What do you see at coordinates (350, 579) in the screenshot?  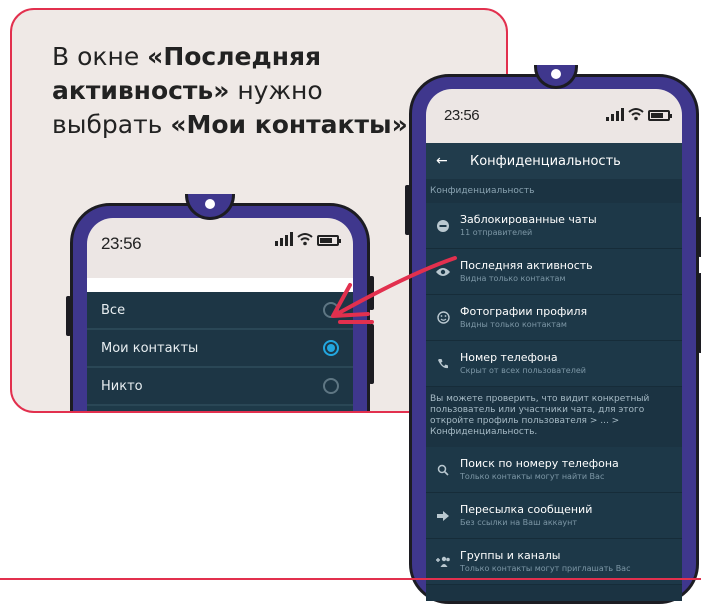 I see `divider-line` at bounding box center [350, 579].